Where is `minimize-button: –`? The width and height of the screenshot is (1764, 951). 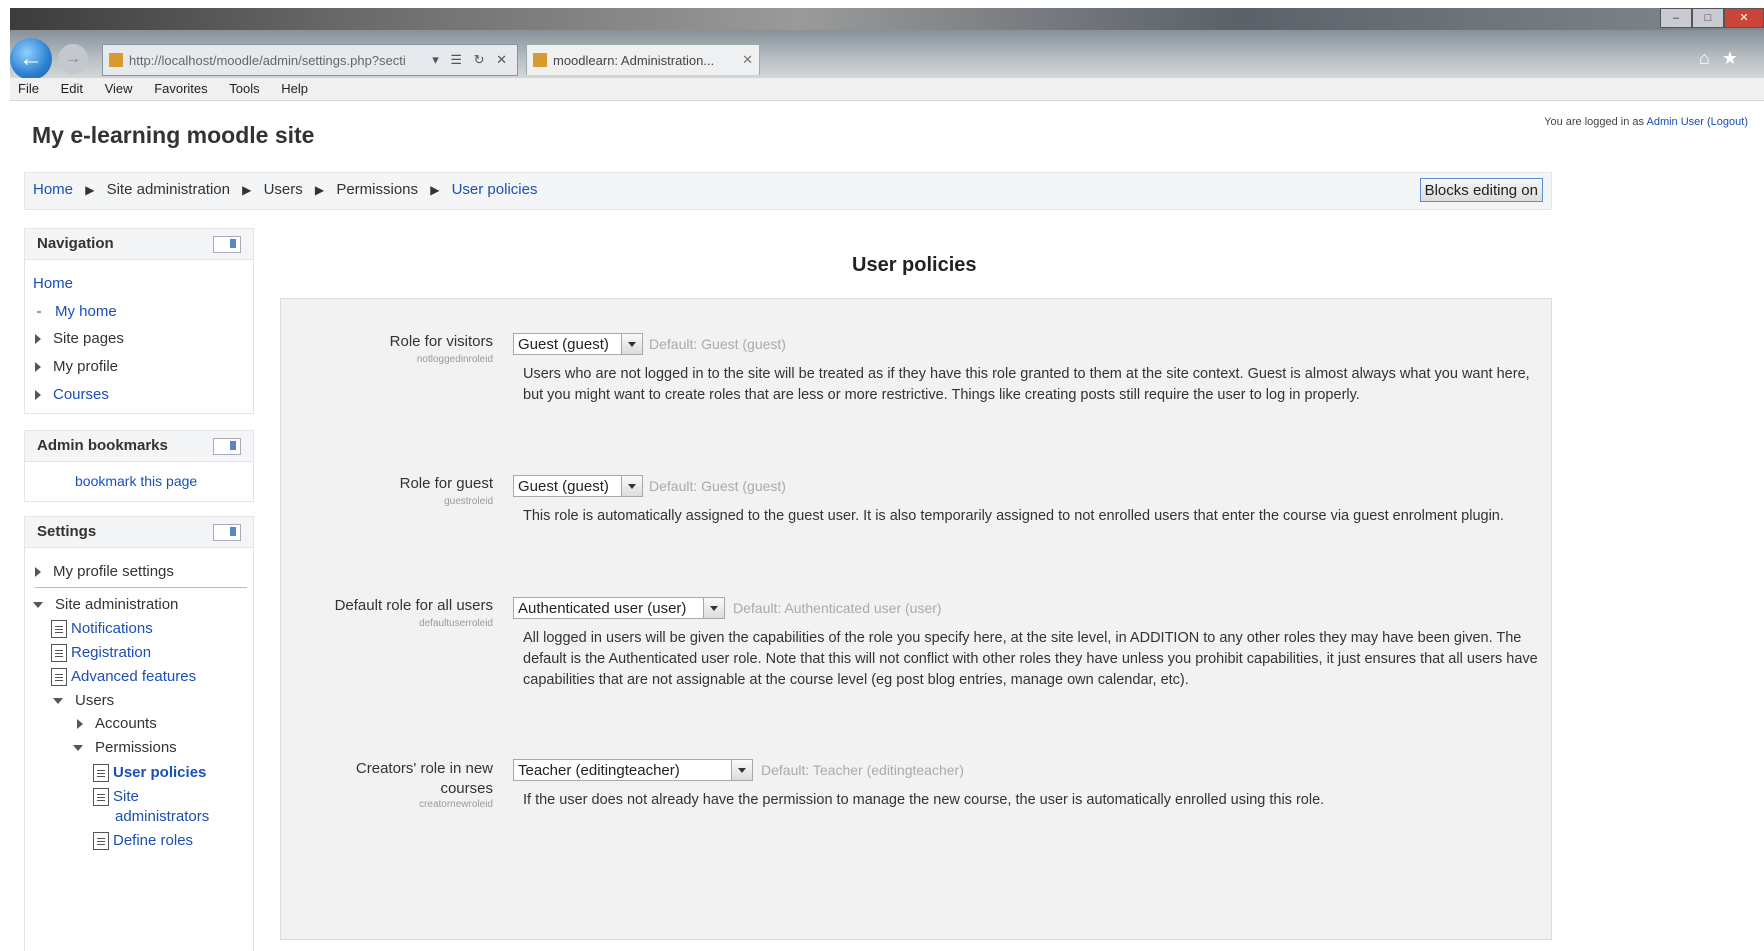 minimize-button: – is located at coordinates (1676, 18).